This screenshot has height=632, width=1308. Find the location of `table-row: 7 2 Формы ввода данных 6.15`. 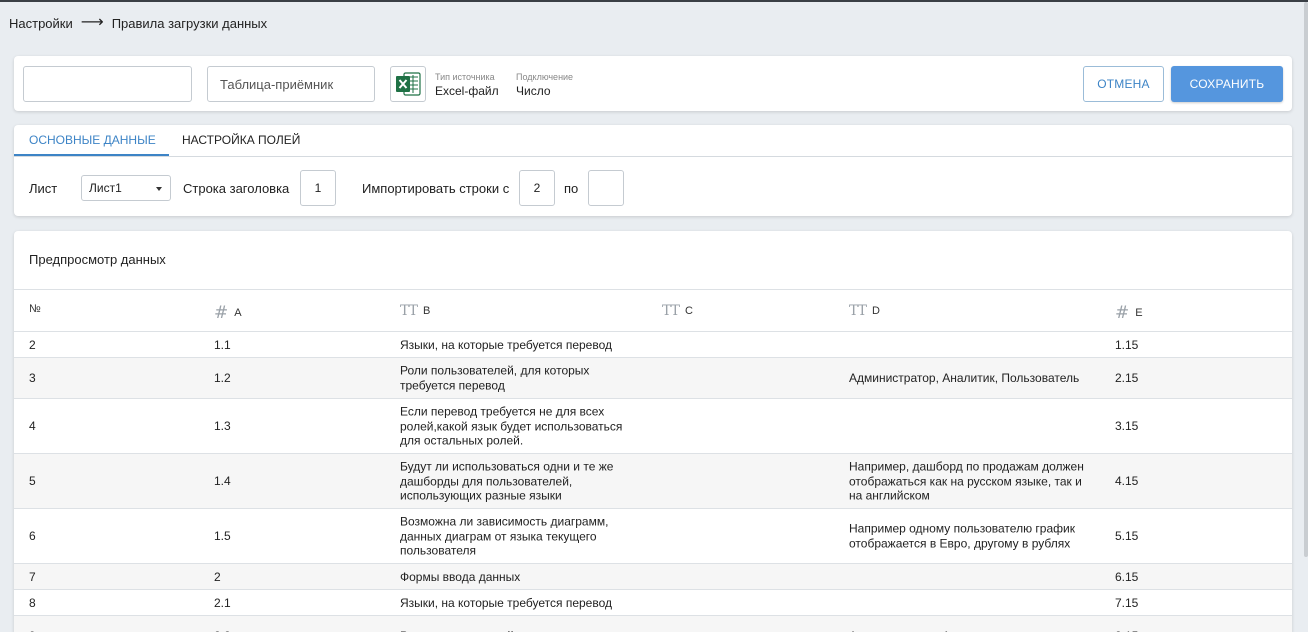

table-row: 7 2 Формы ввода данных 6.15 is located at coordinates (653, 577).